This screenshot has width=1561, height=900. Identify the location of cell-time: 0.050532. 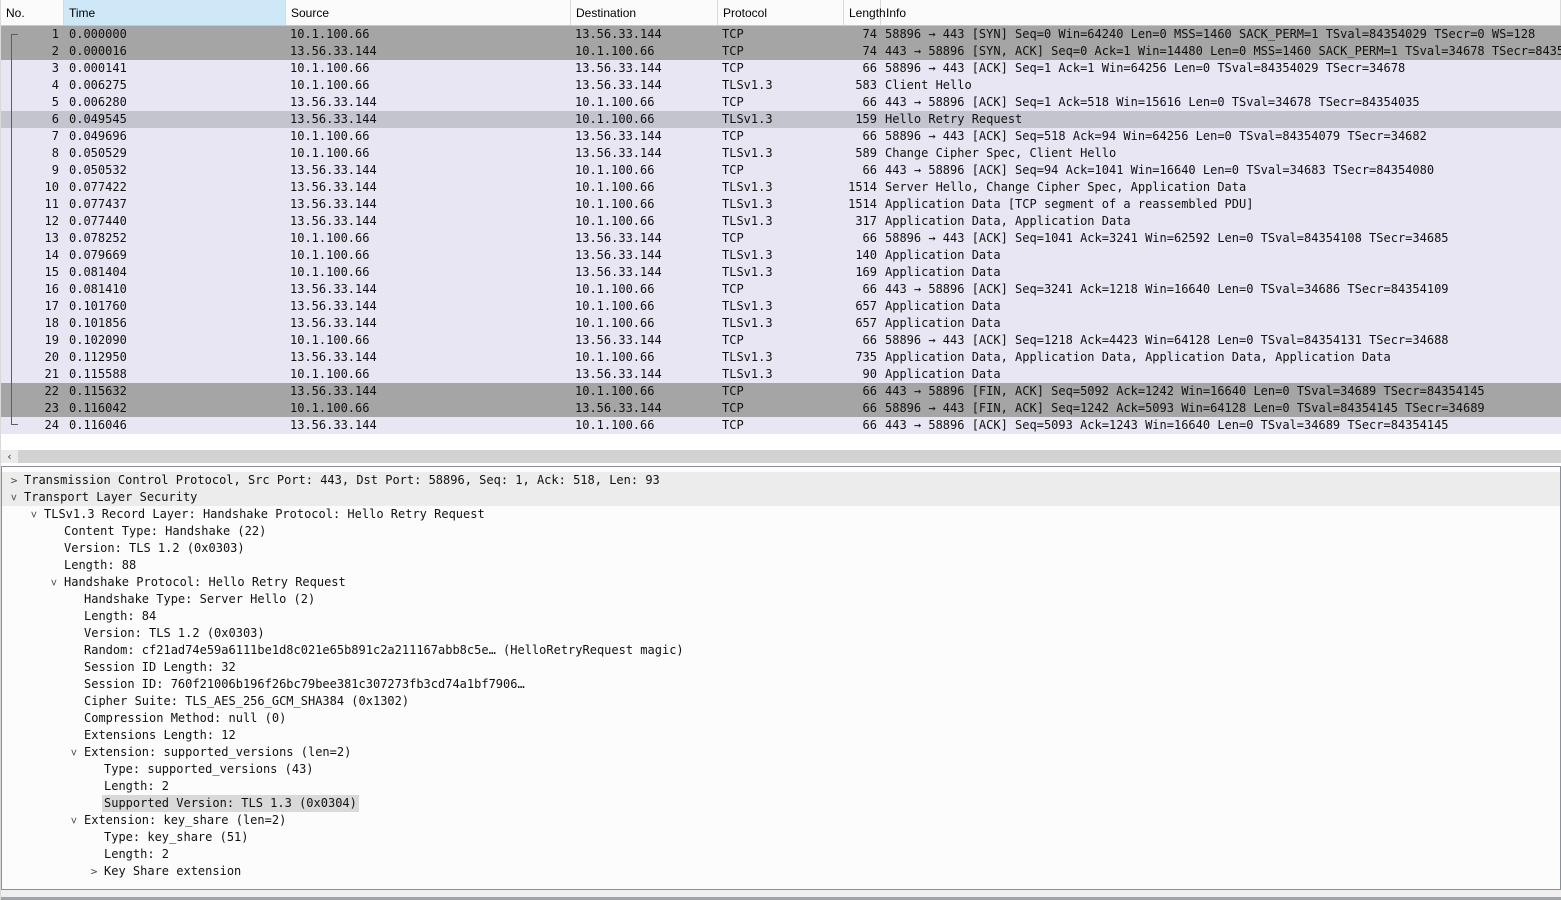
(98, 170).